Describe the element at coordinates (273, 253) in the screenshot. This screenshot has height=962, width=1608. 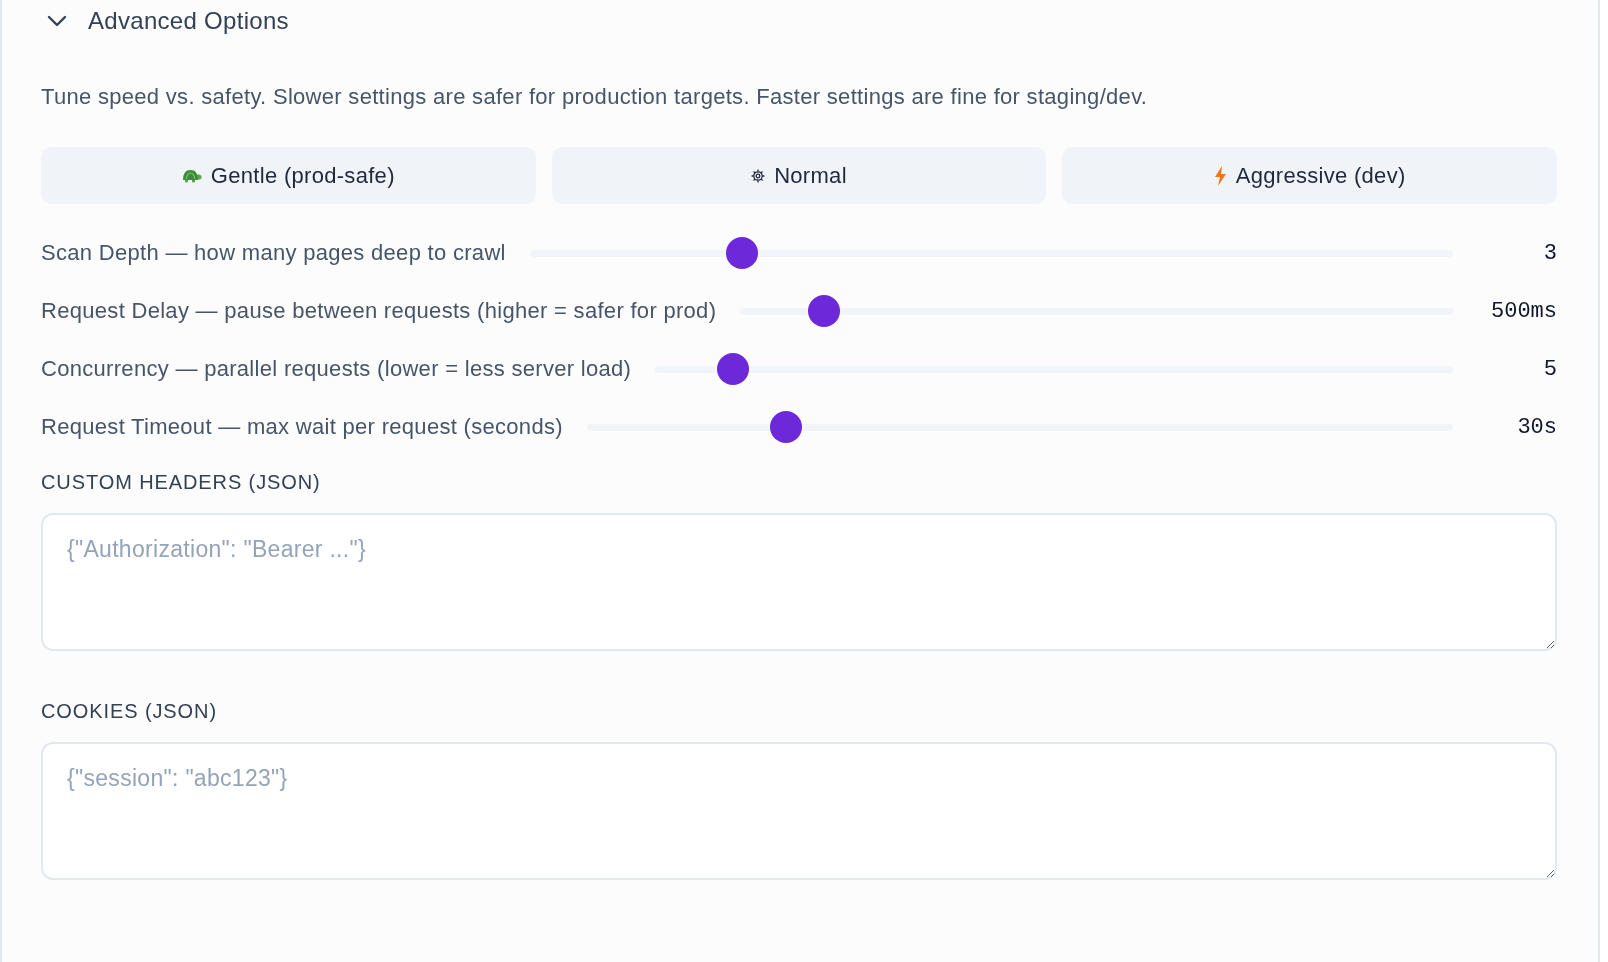
I see `slider-label: Scan Depth — how many pages deep to crawl` at that location.